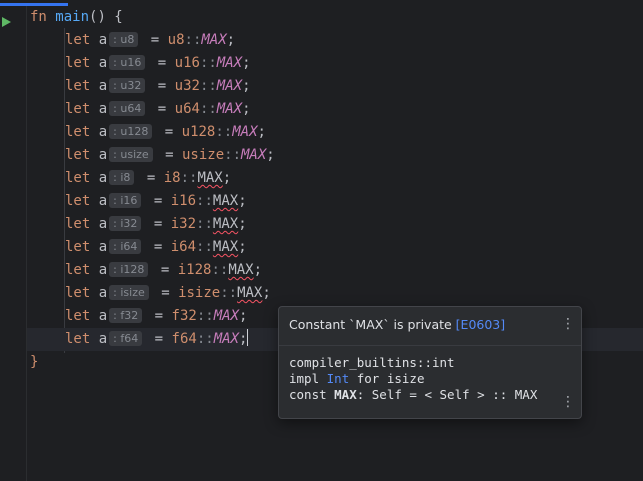 This screenshot has height=481, width=643. Describe the element at coordinates (72, 17) in the screenshot. I see `function-name: main` at that location.